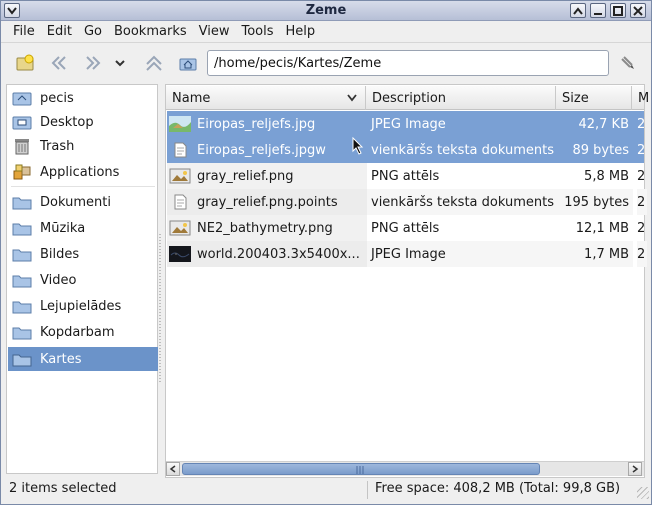 The height and width of the screenshot is (505, 652). I want to click on menu-go: Go, so click(93, 31).